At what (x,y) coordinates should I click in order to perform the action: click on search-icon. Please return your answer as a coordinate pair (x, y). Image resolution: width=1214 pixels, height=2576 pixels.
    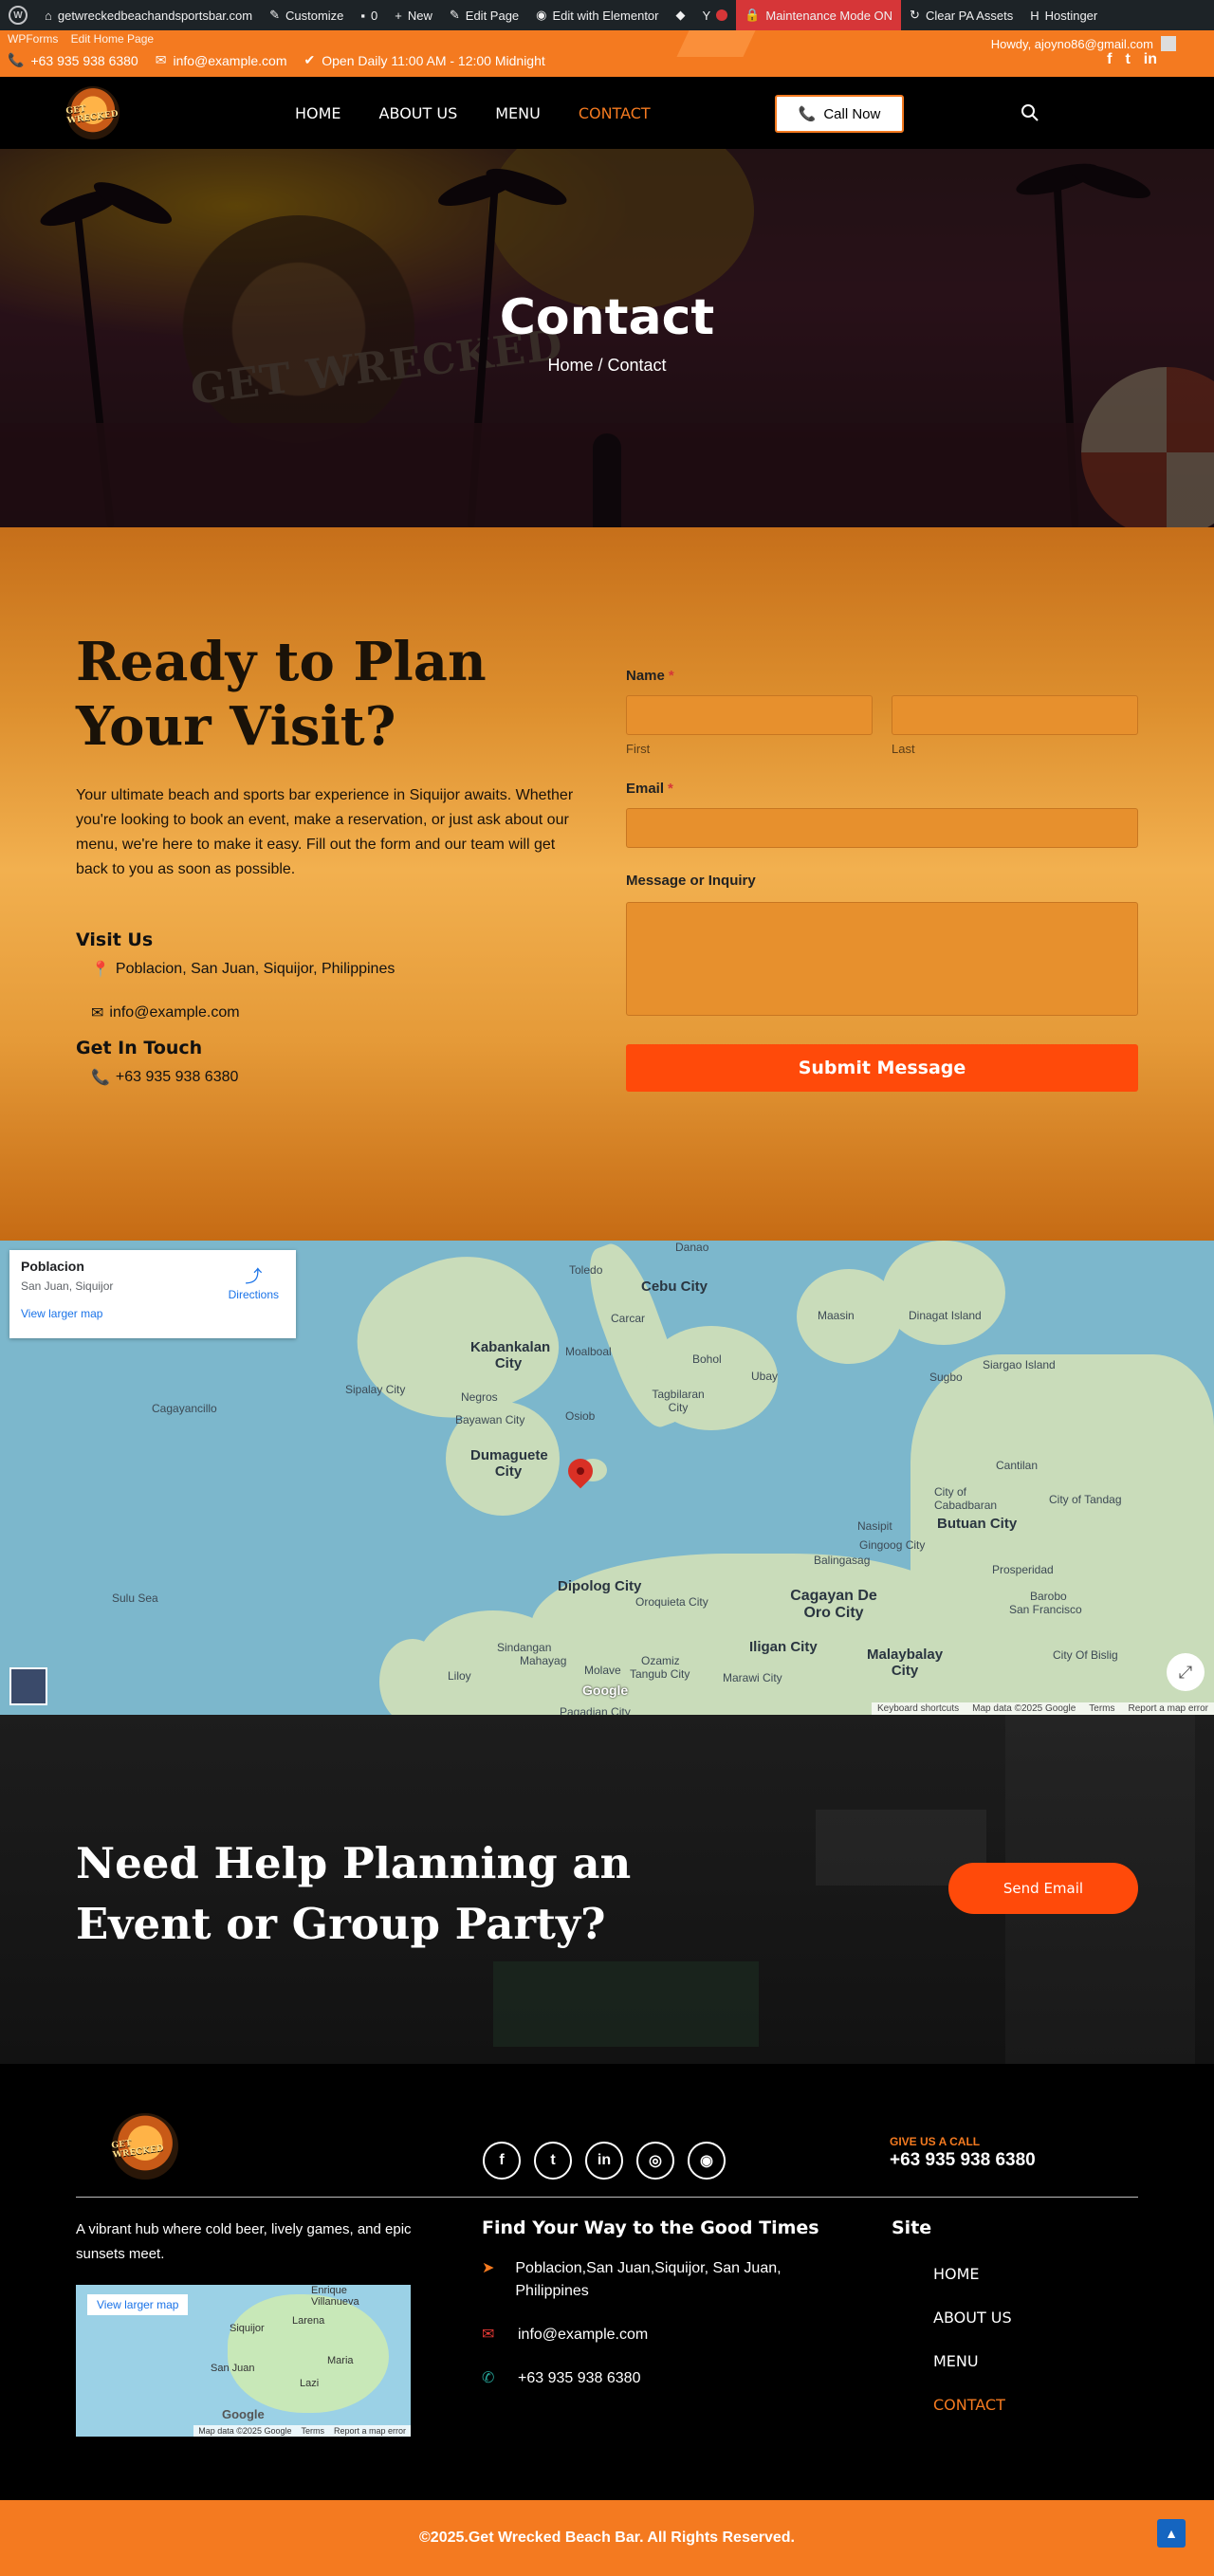
    Looking at the image, I should click on (1030, 112).